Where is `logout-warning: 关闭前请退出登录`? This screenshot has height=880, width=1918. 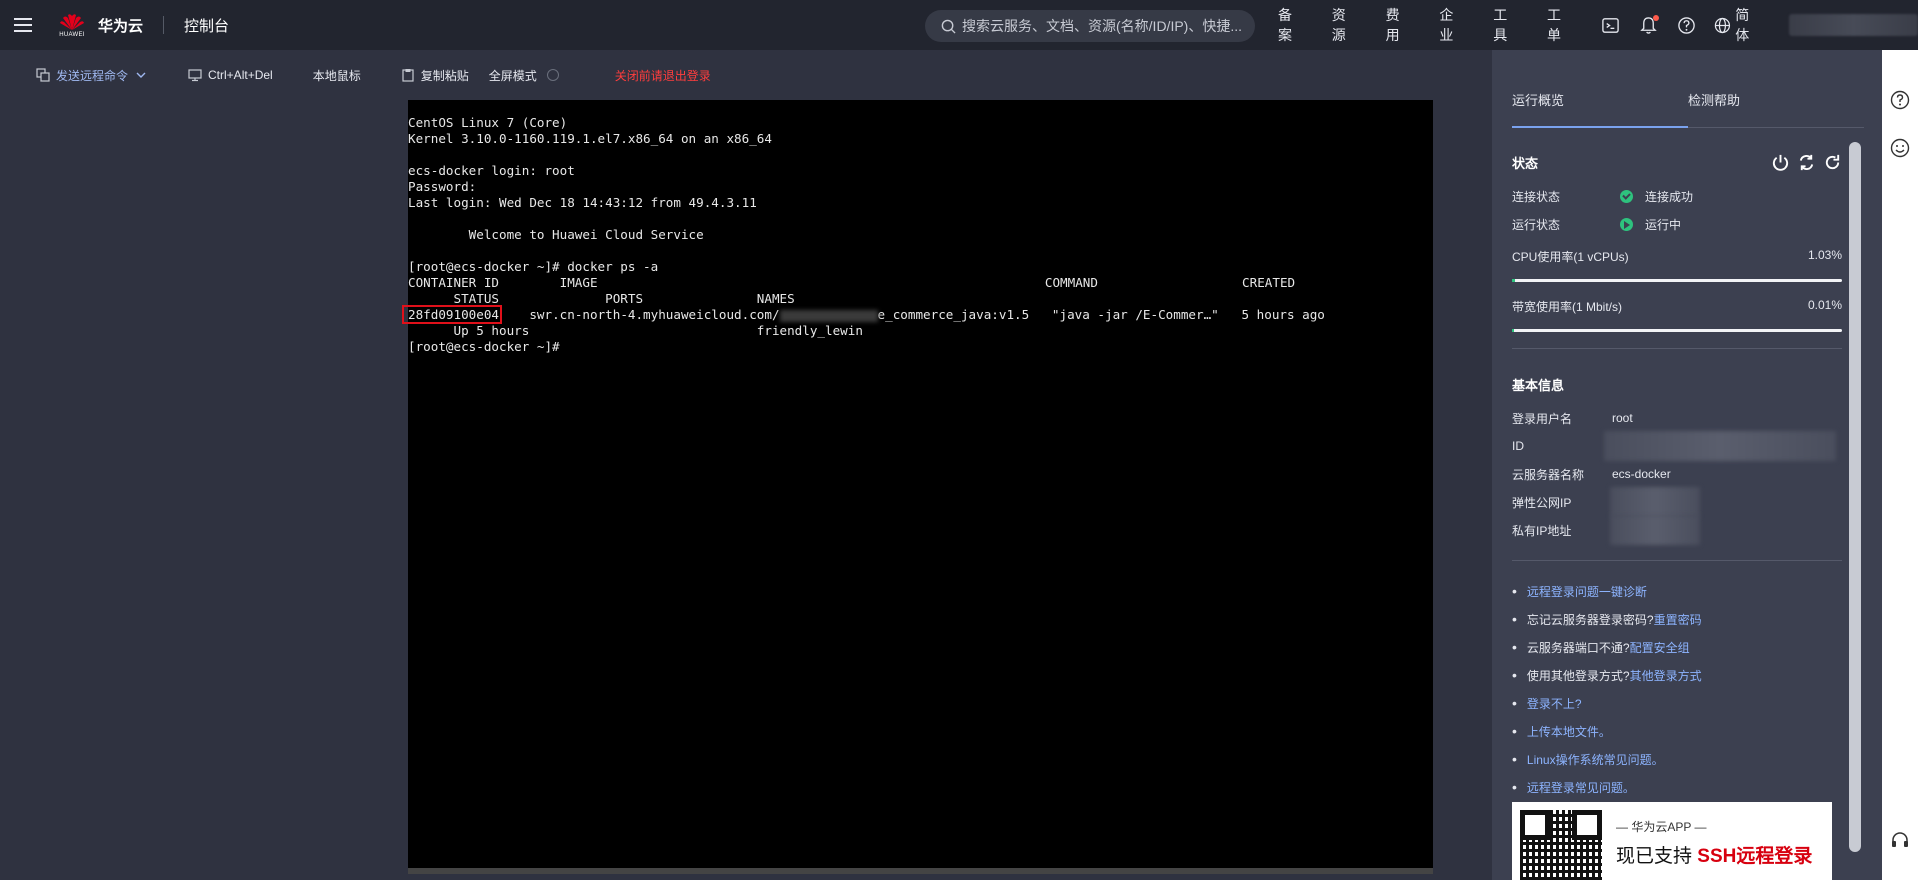 logout-warning: 关闭前请退出登录 is located at coordinates (663, 75).